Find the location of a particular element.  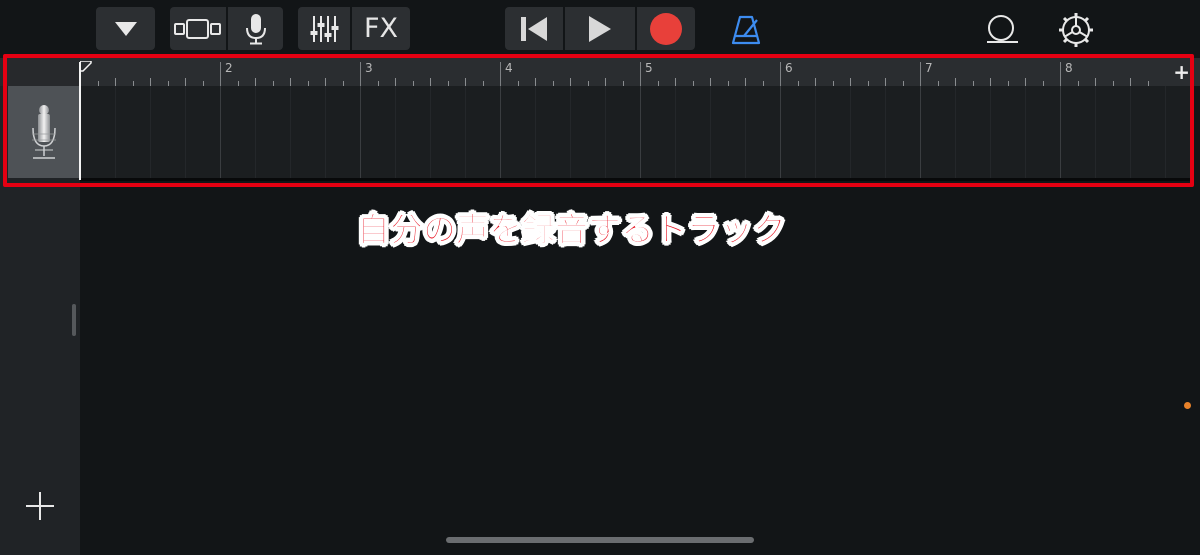

triangle-down-icon is located at coordinates (125, 28).